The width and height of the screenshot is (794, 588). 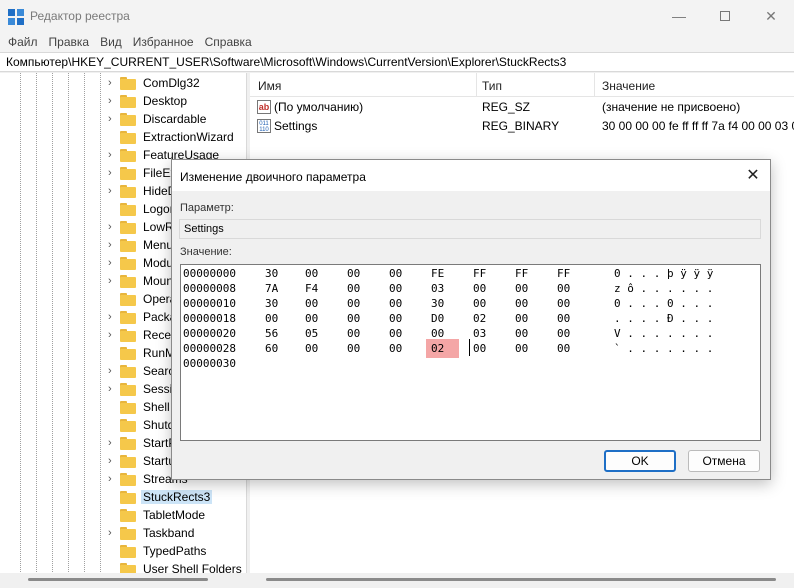 I want to click on tree-item: › Taskband, so click(x=152, y=533).